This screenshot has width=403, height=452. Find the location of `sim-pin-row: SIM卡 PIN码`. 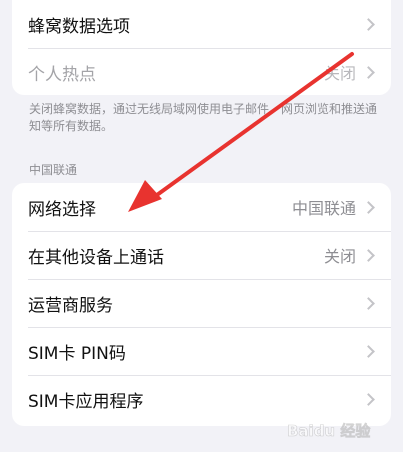

sim-pin-row: SIM卡 PIN码 is located at coordinates (201, 351).